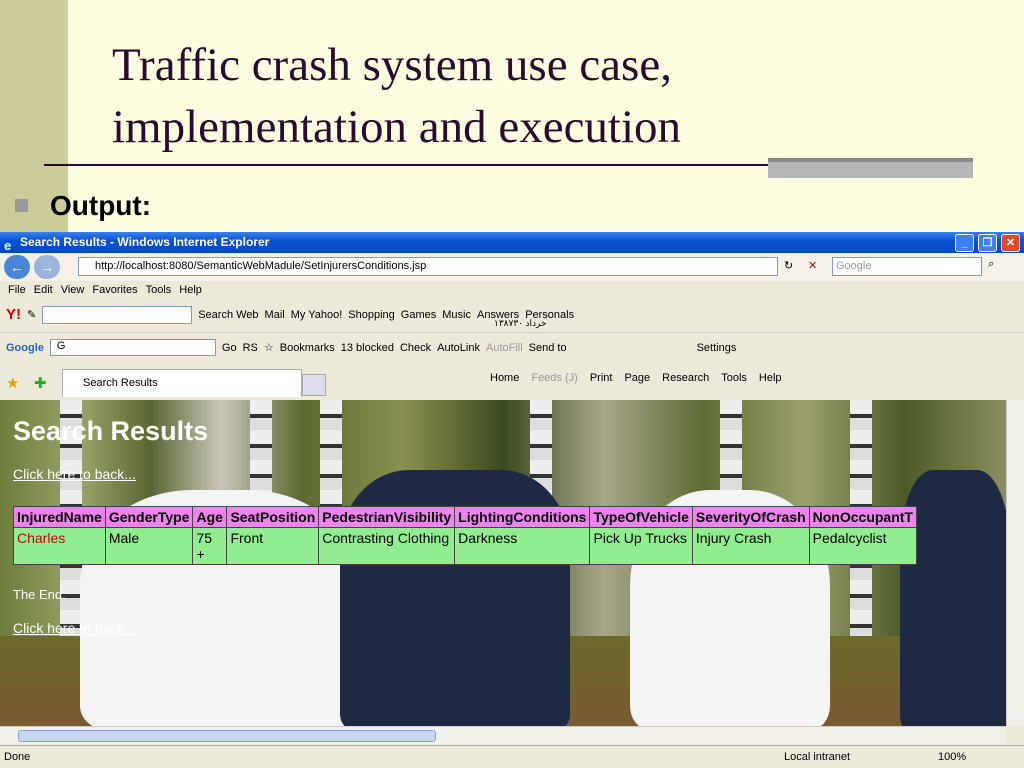 This screenshot has width=1024, height=768. I want to click on cmd-help: Help, so click(770, 378).